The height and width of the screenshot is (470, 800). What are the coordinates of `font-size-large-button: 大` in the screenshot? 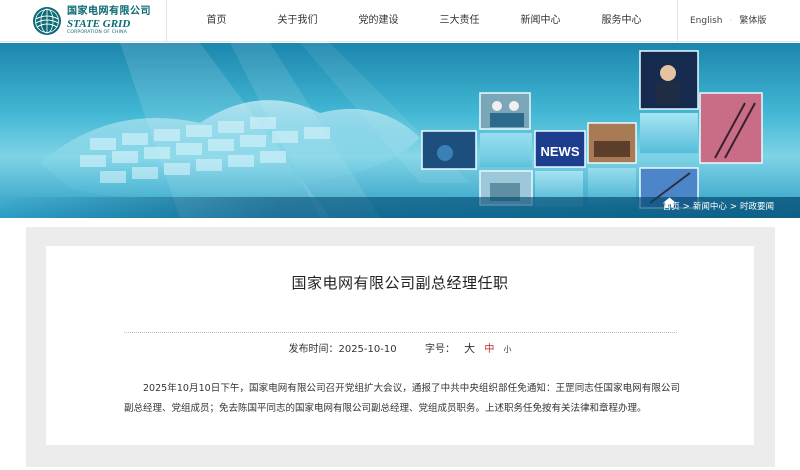 It's located at (469, 348).